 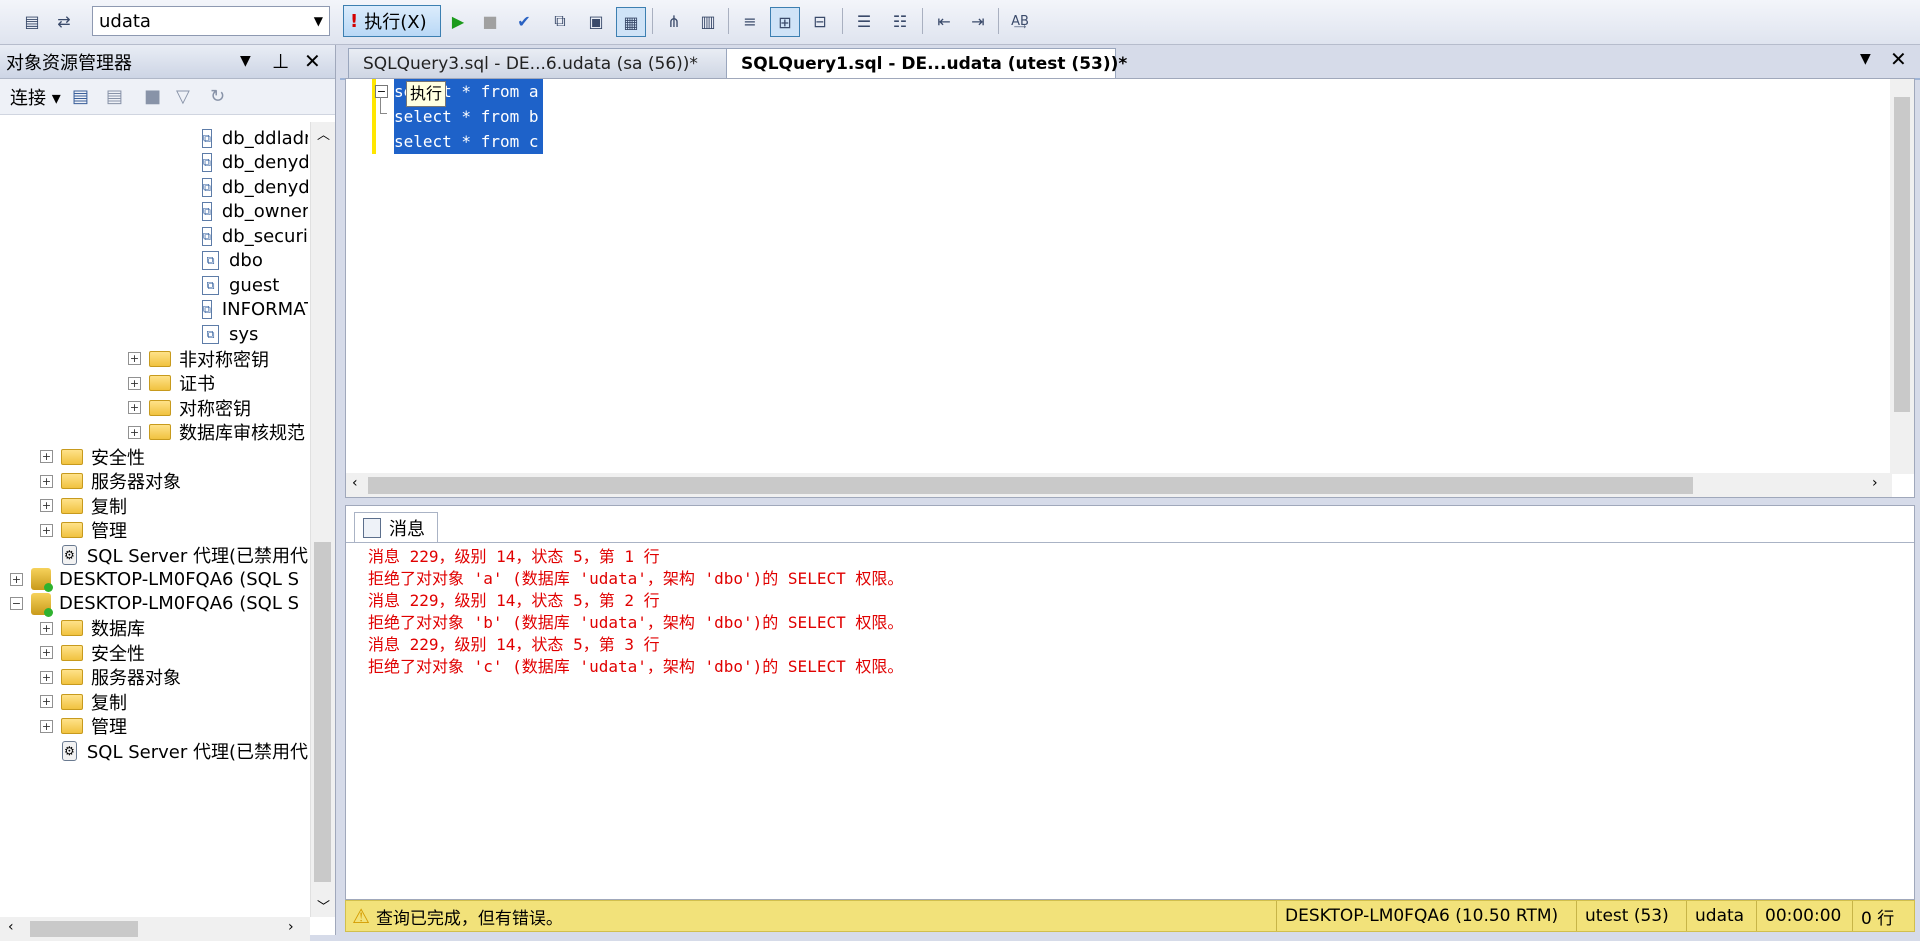 I want to click on tab-messages: 消息, so click(x=396, y=527).